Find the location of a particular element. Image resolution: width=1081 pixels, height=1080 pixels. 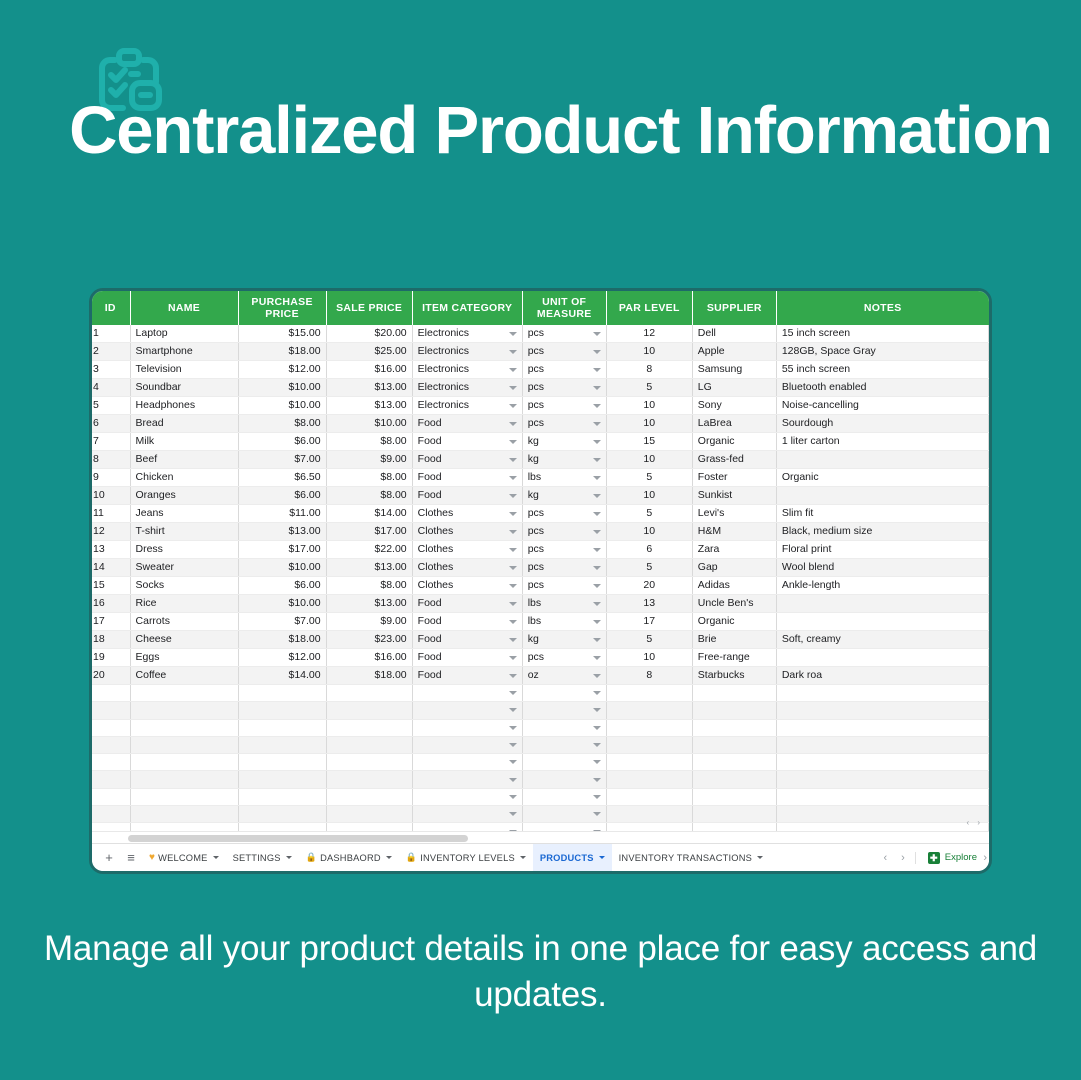

table-row: 16 Rice $10.00 $13.00 Food lbs 13 Uncle Ben's is located at coordinates (540, 603).